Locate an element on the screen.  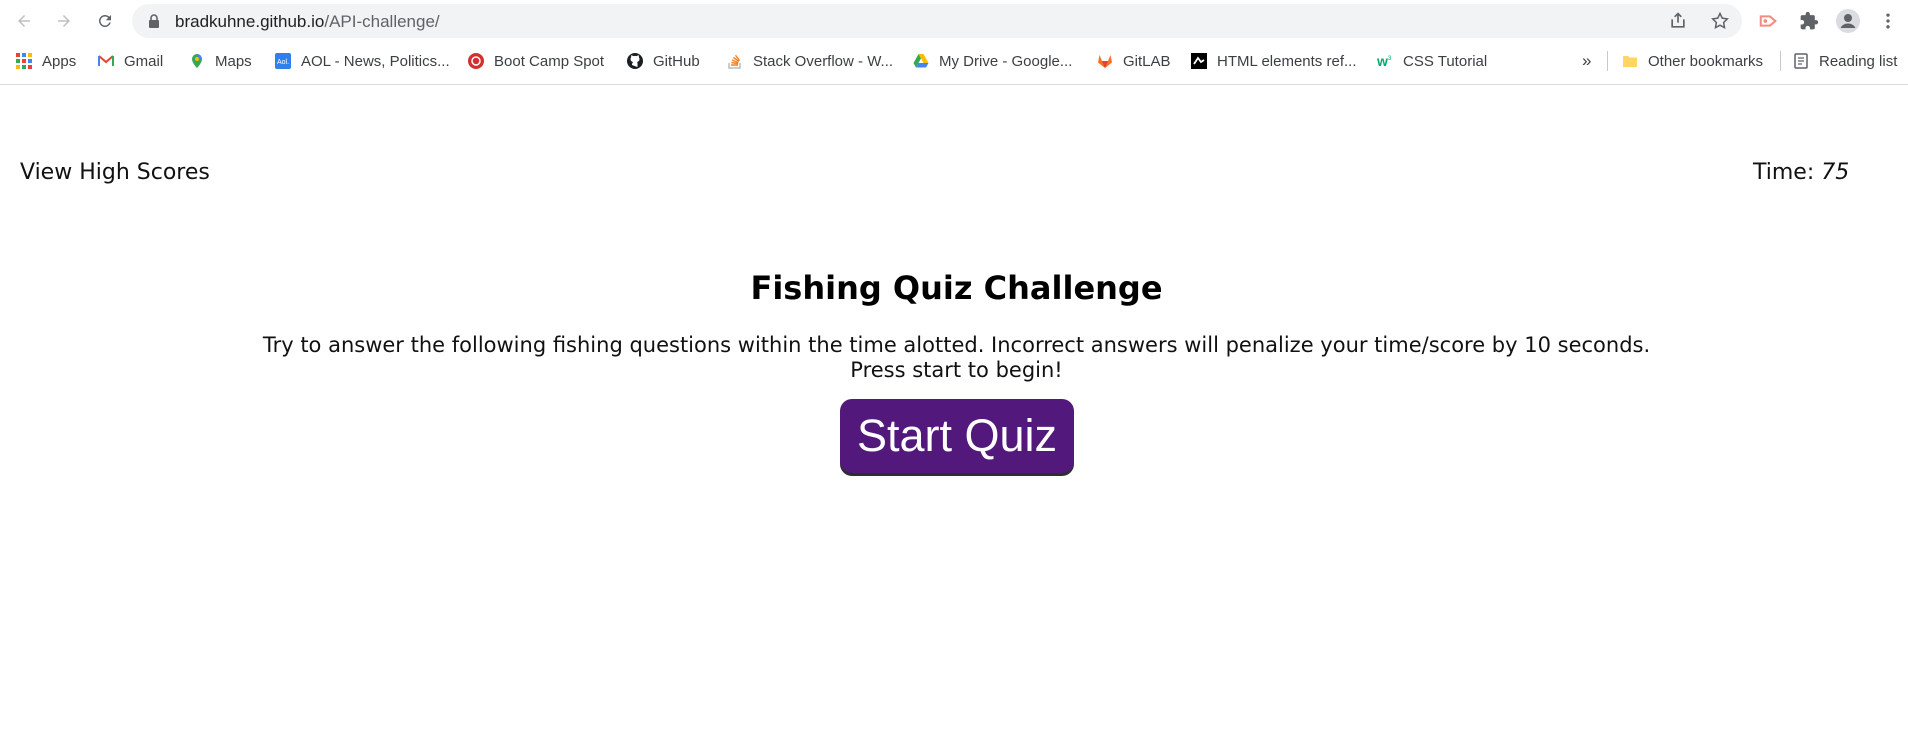
bookmark-gmail: Gmail is located at coordinates (130, 61).